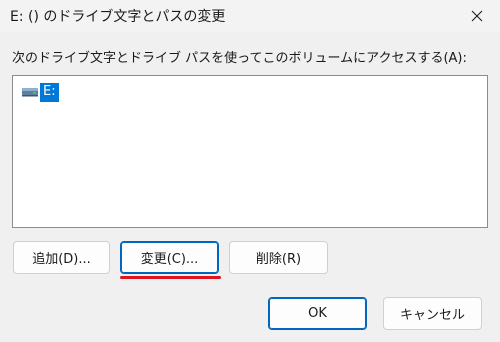 This screenshot has height=342, width=500. I want to click on cancel-button: キャンセル, so click(432, 313).